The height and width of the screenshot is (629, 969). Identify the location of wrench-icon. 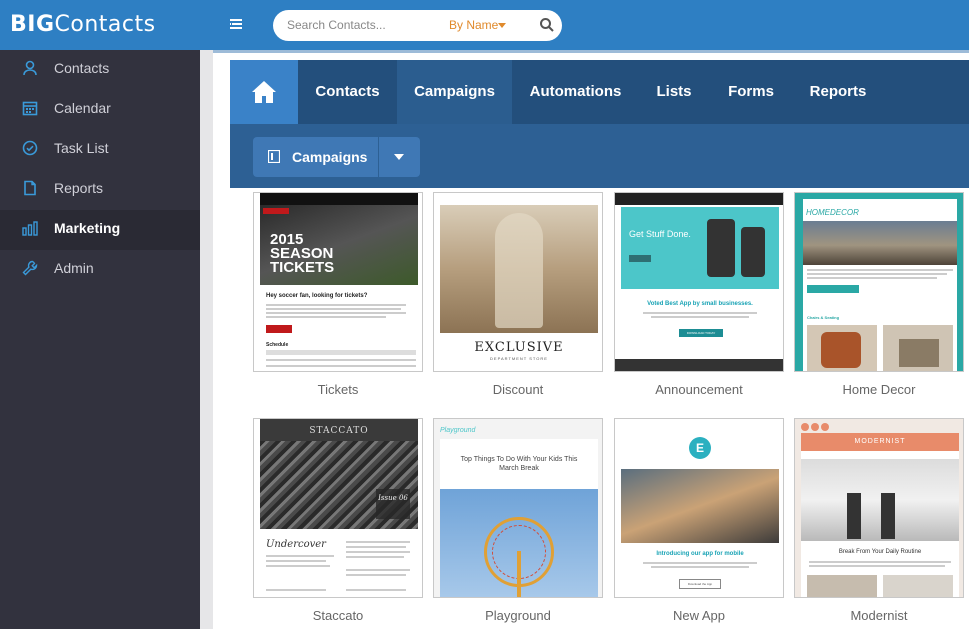
(30, 268).